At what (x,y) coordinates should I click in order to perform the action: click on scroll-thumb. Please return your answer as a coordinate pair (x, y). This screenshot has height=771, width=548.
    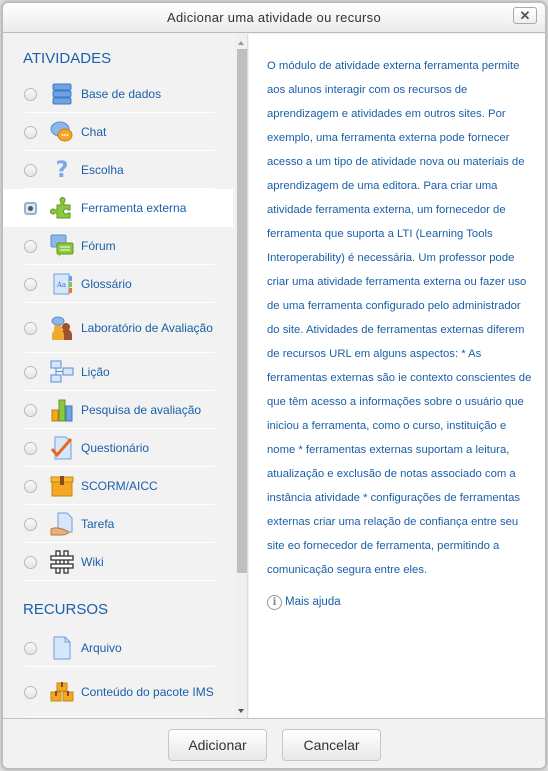
    Looking at the image, I should click on (242, 311).